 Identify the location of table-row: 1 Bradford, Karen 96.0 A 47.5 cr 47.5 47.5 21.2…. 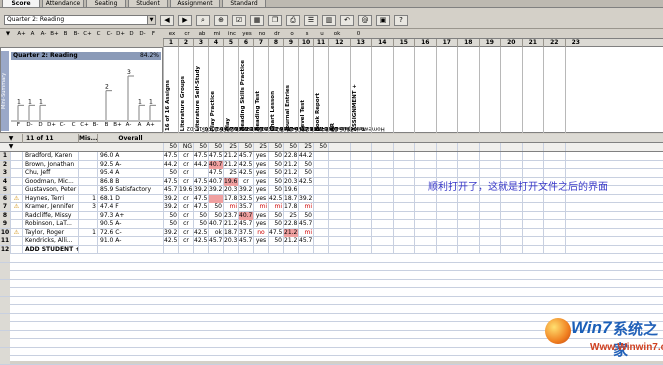
(331, 156).